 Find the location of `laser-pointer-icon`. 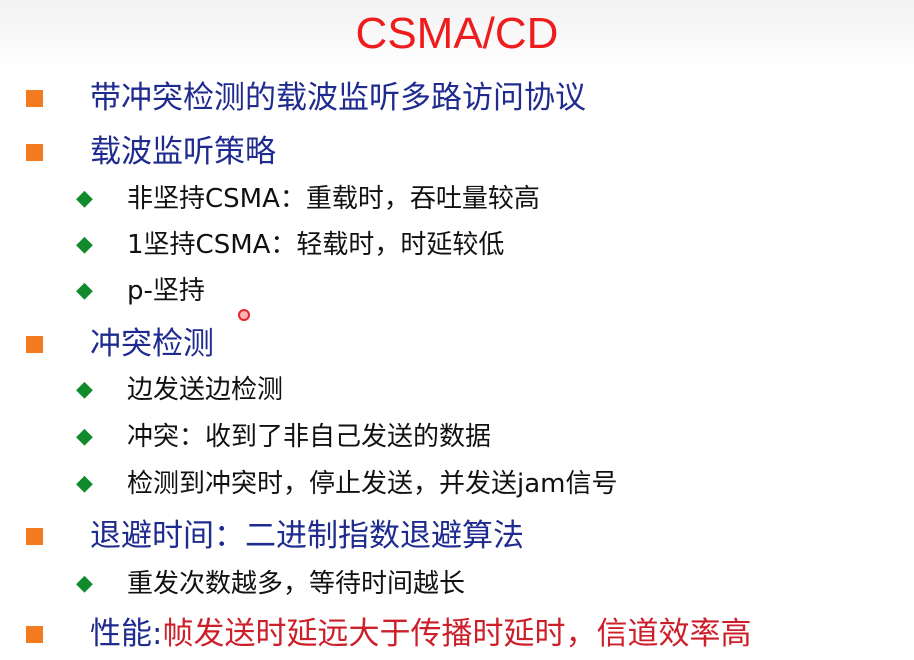

laser-pointer-icon is located at coordinates (244, 315).